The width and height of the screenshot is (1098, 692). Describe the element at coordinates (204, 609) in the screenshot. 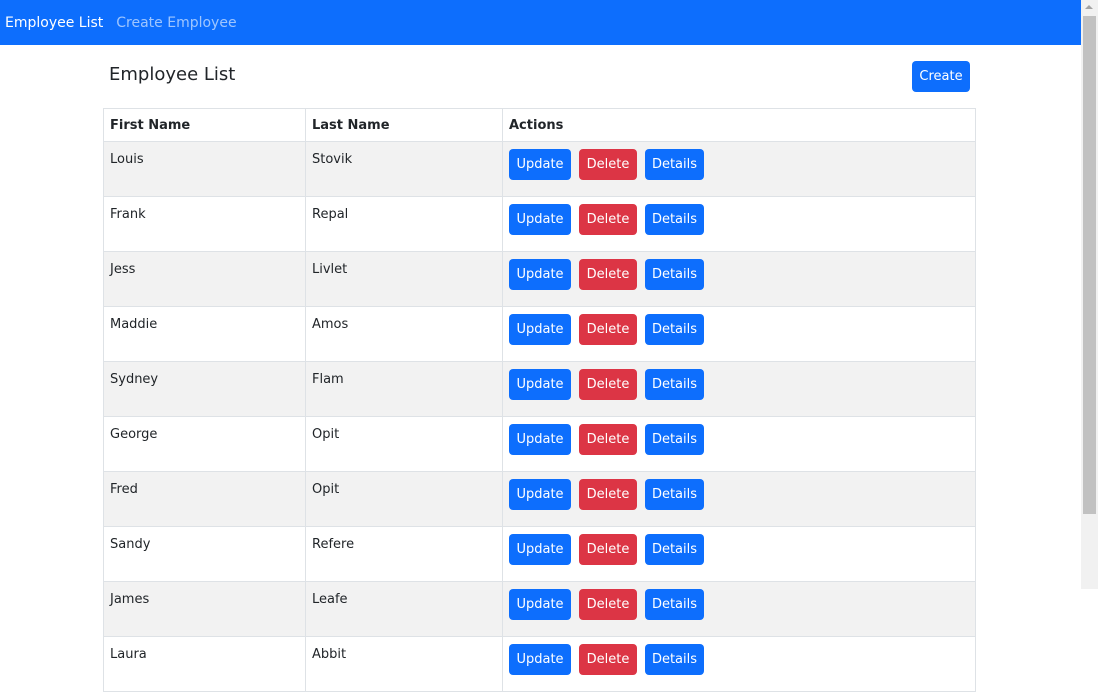

I see `cell-first-name: James` at that location.